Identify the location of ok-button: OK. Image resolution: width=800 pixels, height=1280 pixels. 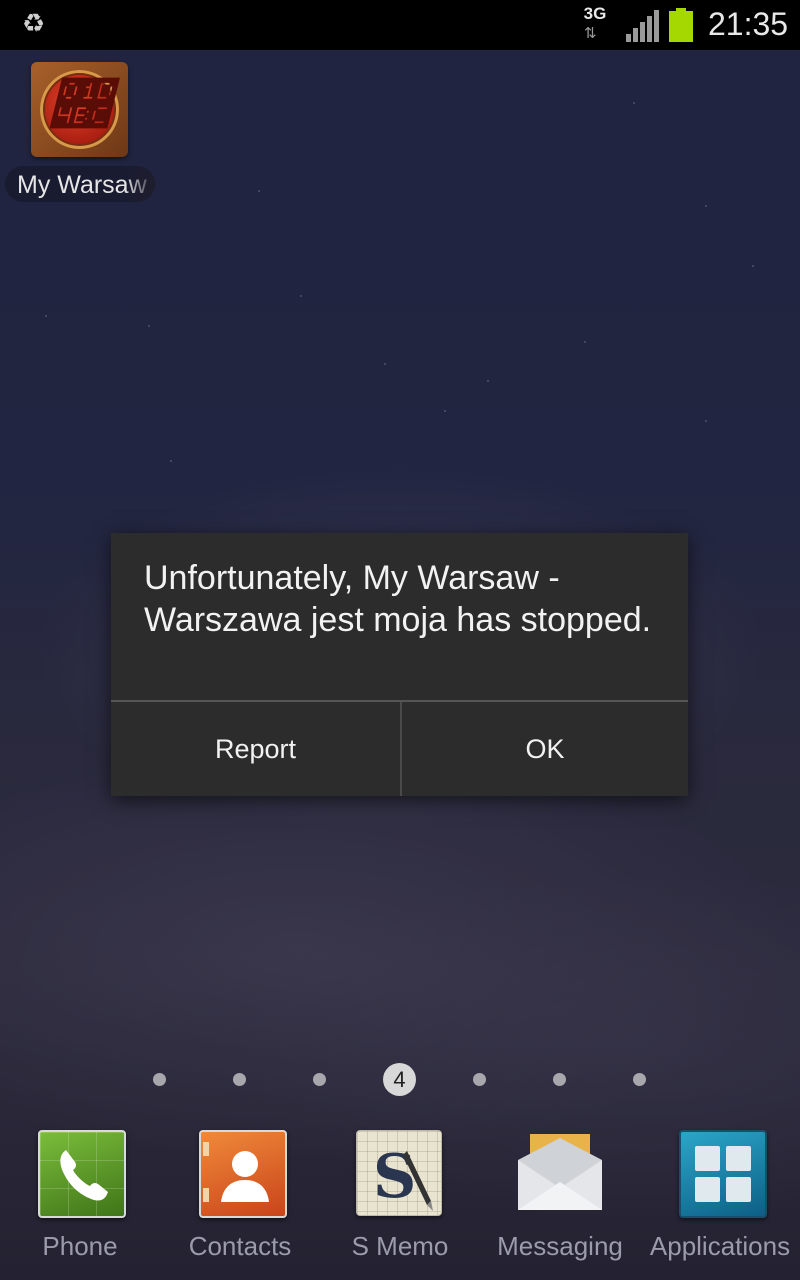
(545, 749).